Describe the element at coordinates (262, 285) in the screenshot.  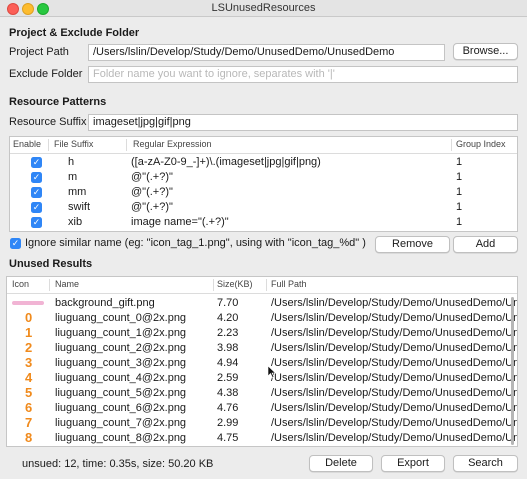
I see `results-table-header: Icon Name Size(KB) Full Path` at that location.